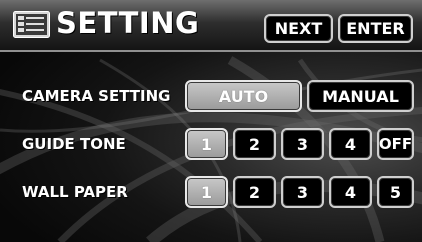 The image size is (422, 242). I want to click on next-button: NEXT, so click(298, 28).